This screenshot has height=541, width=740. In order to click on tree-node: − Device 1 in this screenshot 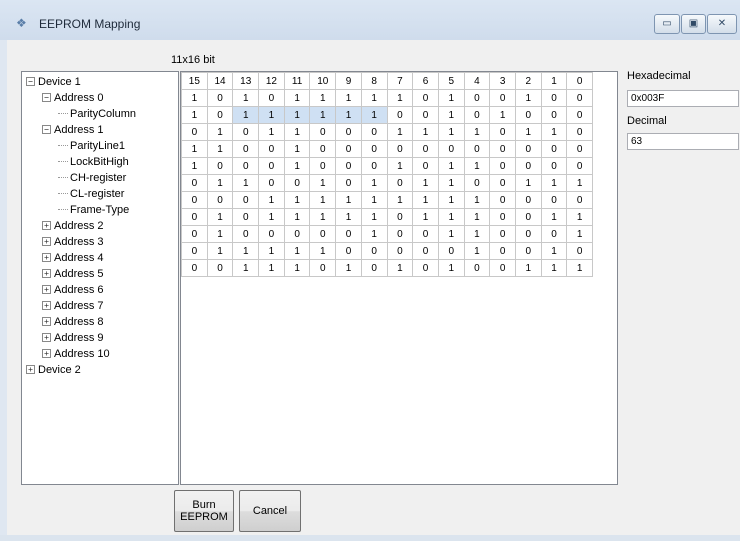, I will do `click(53, 82)`.